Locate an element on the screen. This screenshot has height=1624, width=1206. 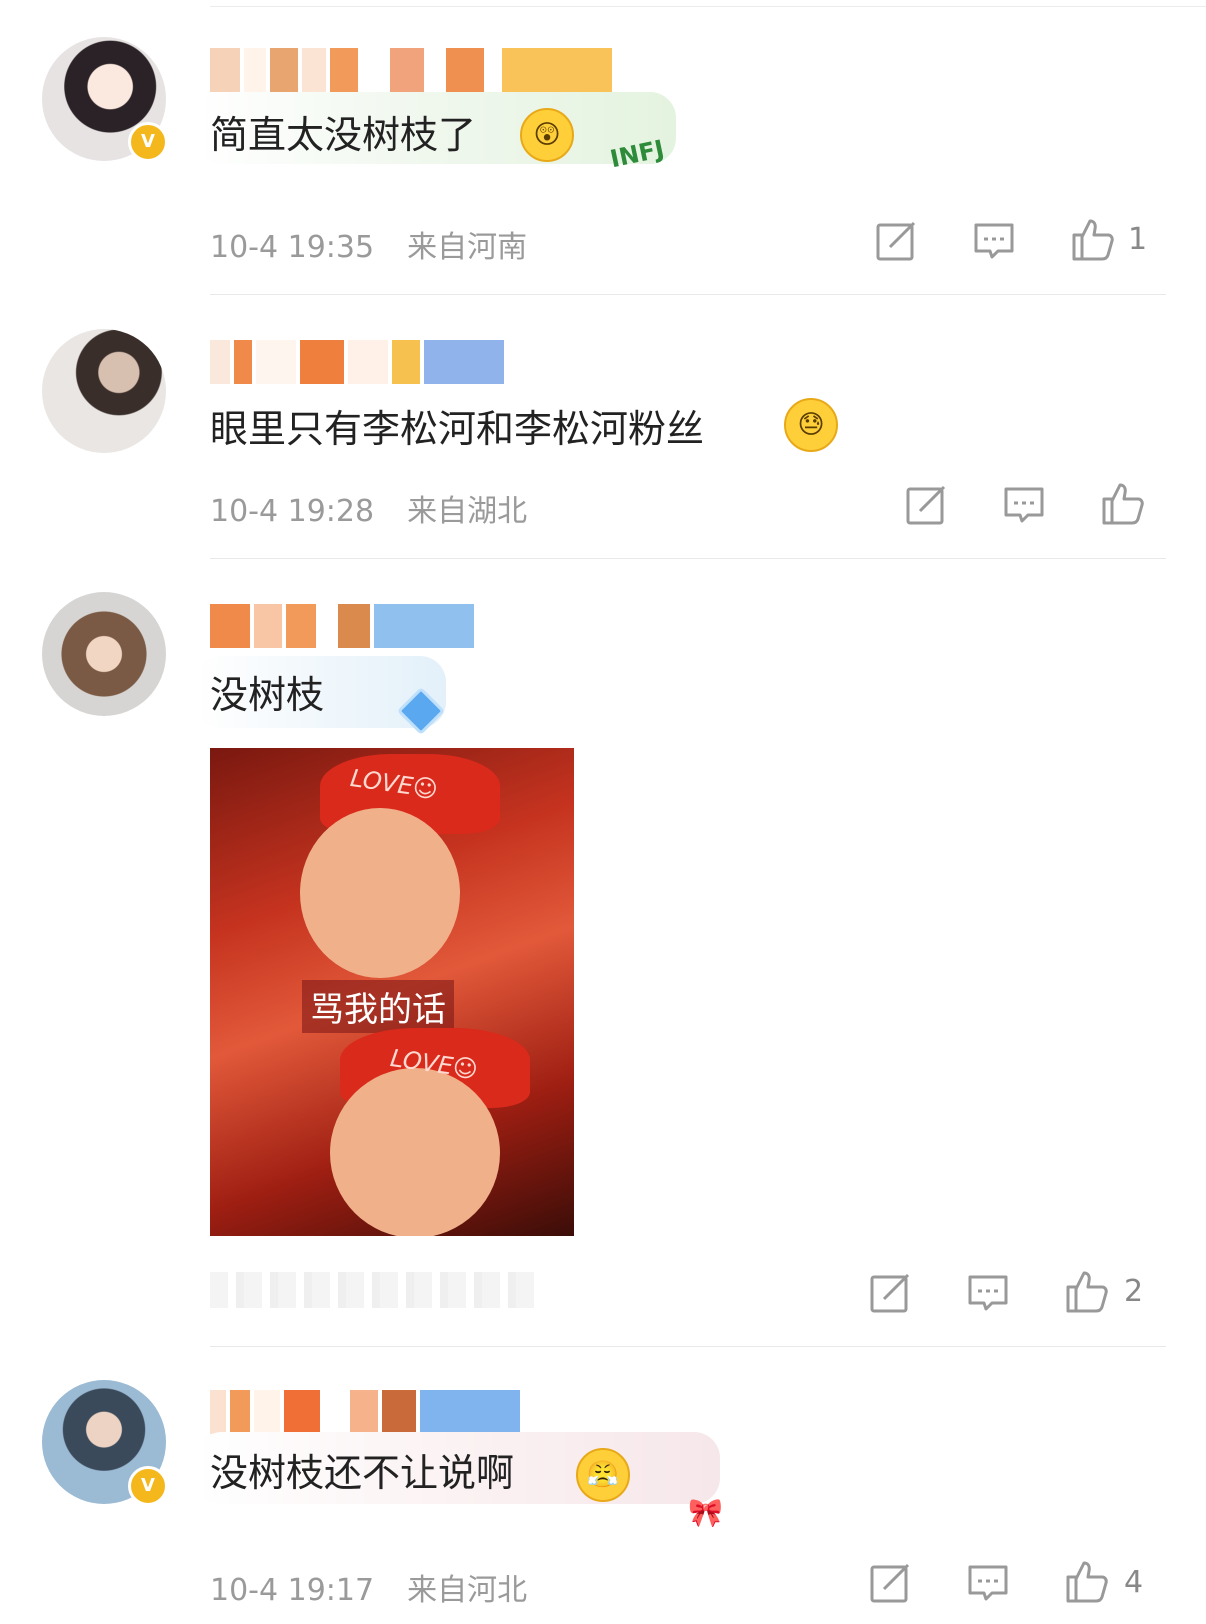
comment-text: 没树枝还不让说啊 is located at coordinates (362, 1473).